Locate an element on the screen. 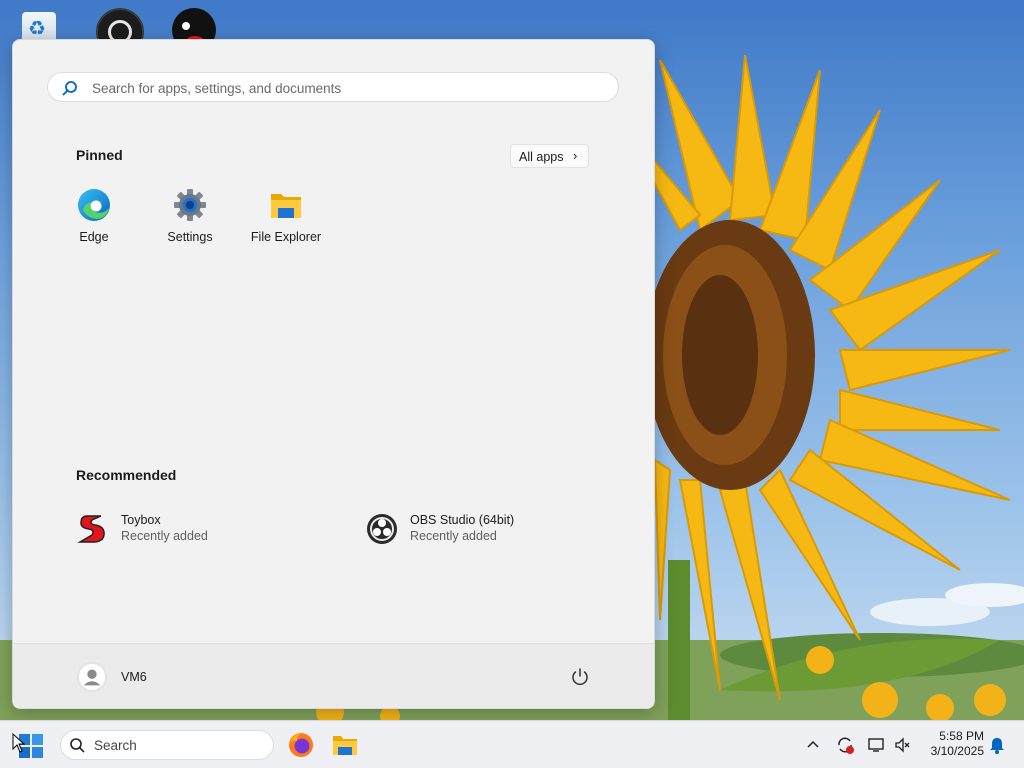  edge-icon is located at coordinates (94, 205).